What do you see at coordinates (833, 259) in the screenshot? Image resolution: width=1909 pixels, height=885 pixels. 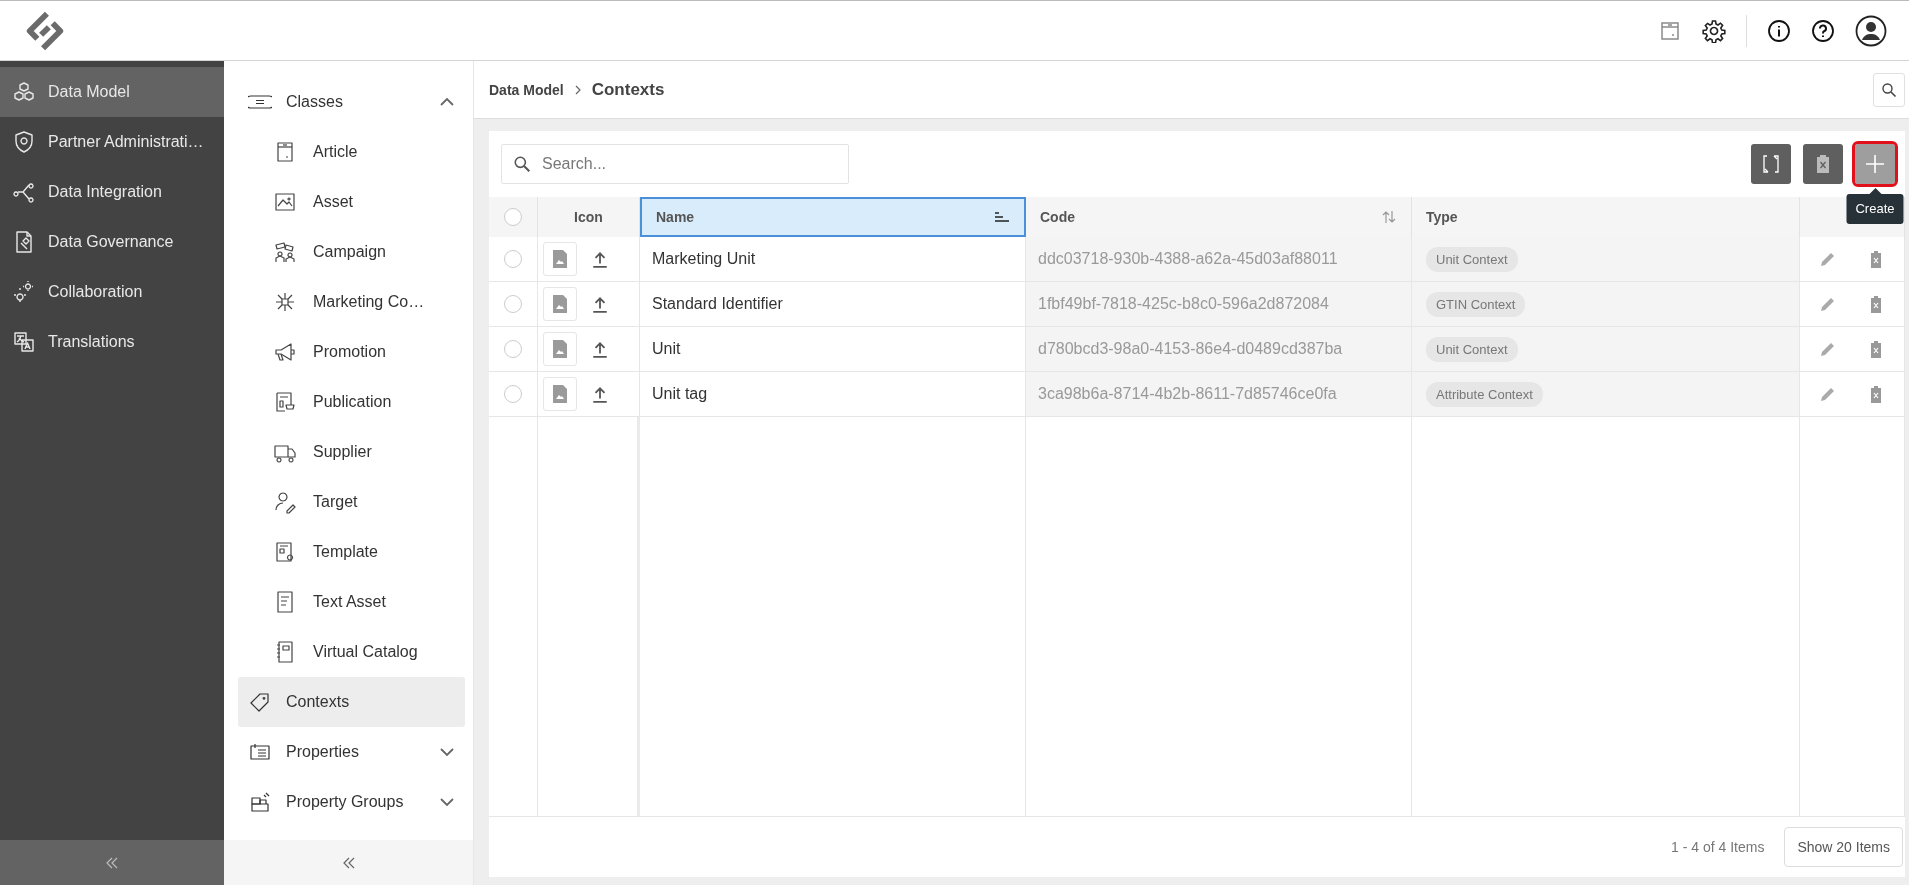 I see `table-cell: Marketing Unit` at bounding box center [833, 259].